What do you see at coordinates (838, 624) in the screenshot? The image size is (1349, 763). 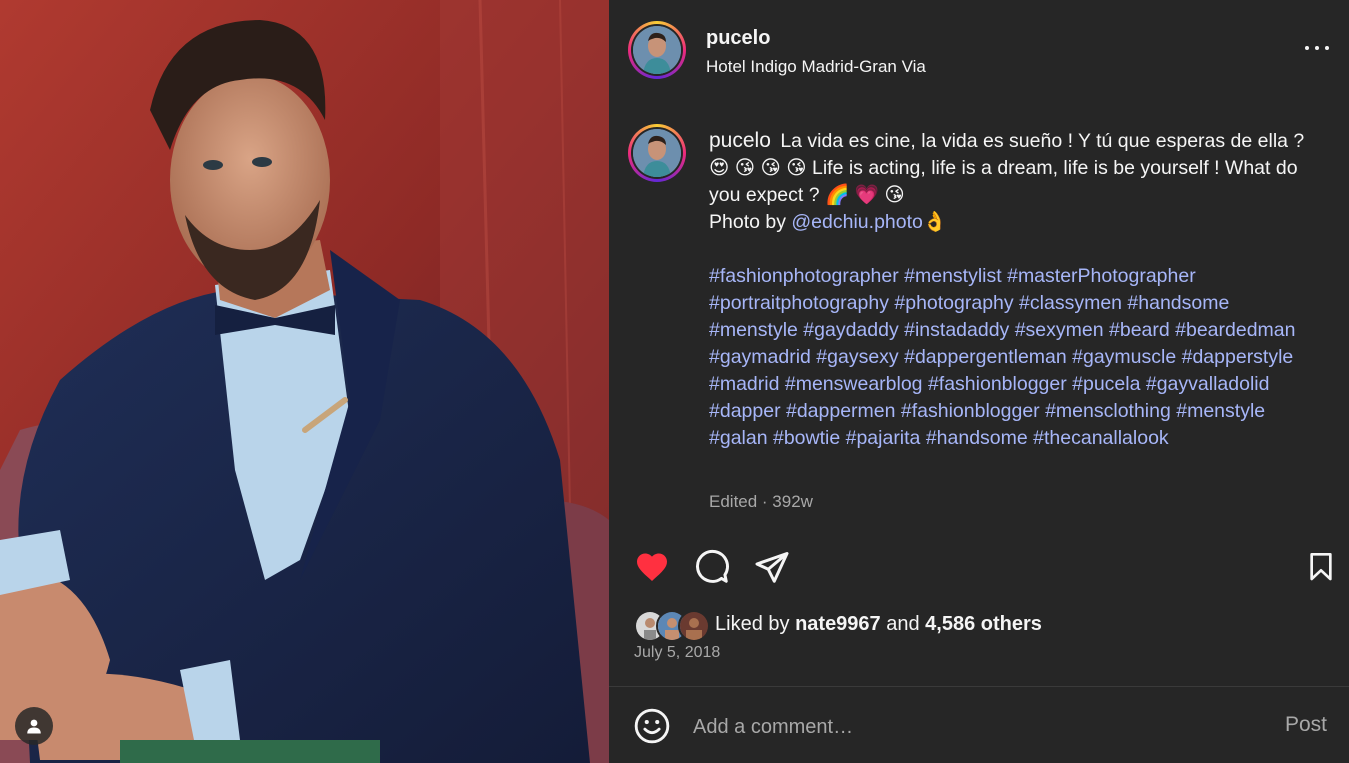 I see `liker-username: nate9967` at bounding box center [838, 624].